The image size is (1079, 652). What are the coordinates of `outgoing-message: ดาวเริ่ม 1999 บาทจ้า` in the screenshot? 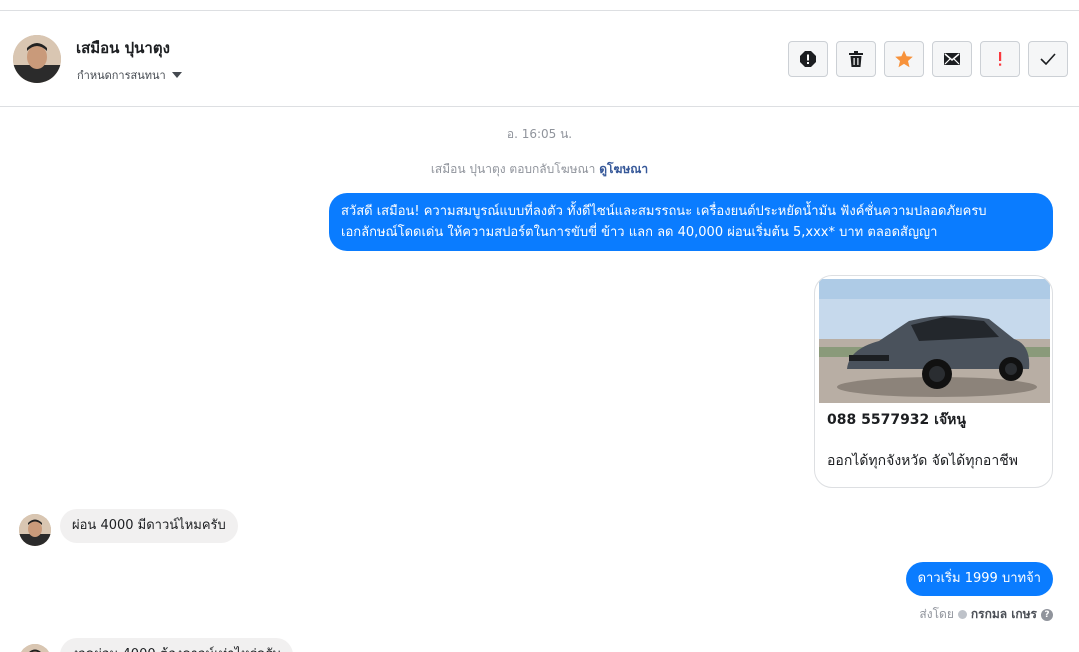 It's located at (979, 579).